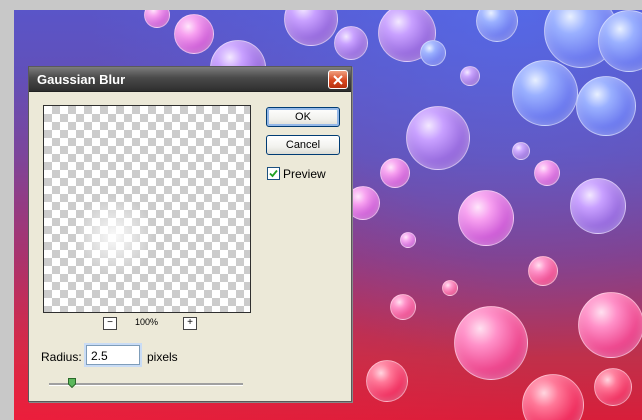  I want to click on zoom-level: 100%, so click(147, 322).